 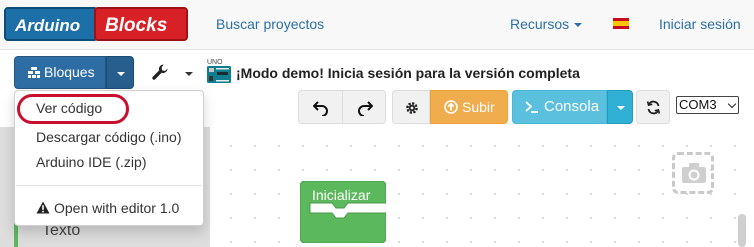 I want to click on upload-button-label: Subir, so click(x=478, y=107).